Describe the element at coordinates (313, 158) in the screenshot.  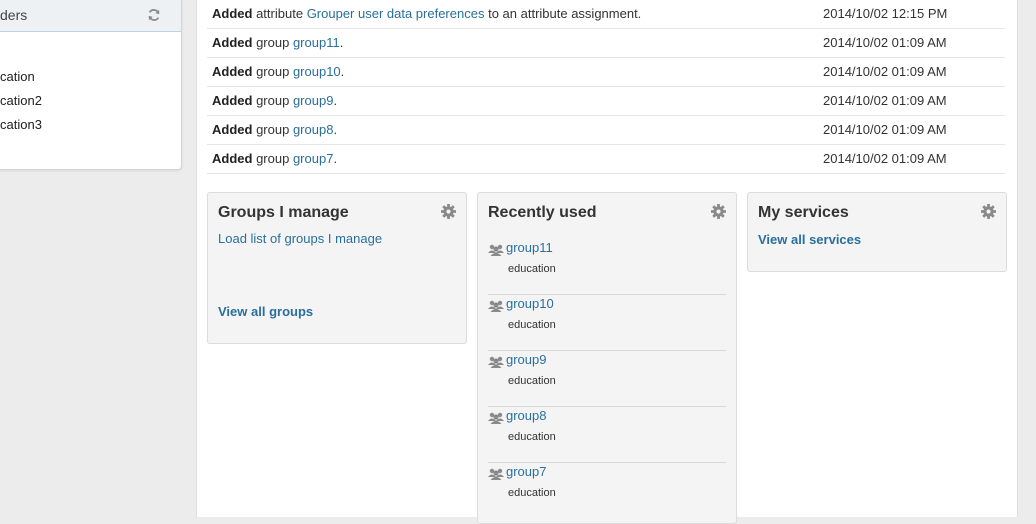
I see `activity-link: group7` at that location.